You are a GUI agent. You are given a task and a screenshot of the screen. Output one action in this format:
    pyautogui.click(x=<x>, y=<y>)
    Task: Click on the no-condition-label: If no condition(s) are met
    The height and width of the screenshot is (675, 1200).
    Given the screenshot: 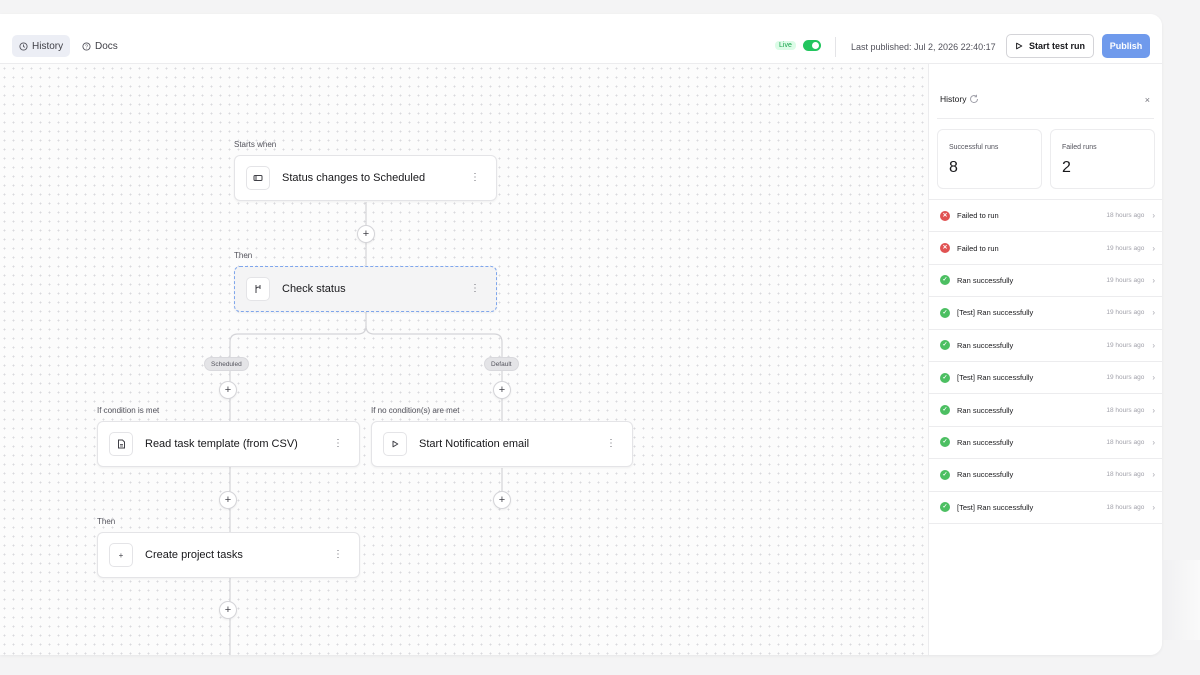 What is the action you would take?
    pyautogui.click(x=415, y=410)
    